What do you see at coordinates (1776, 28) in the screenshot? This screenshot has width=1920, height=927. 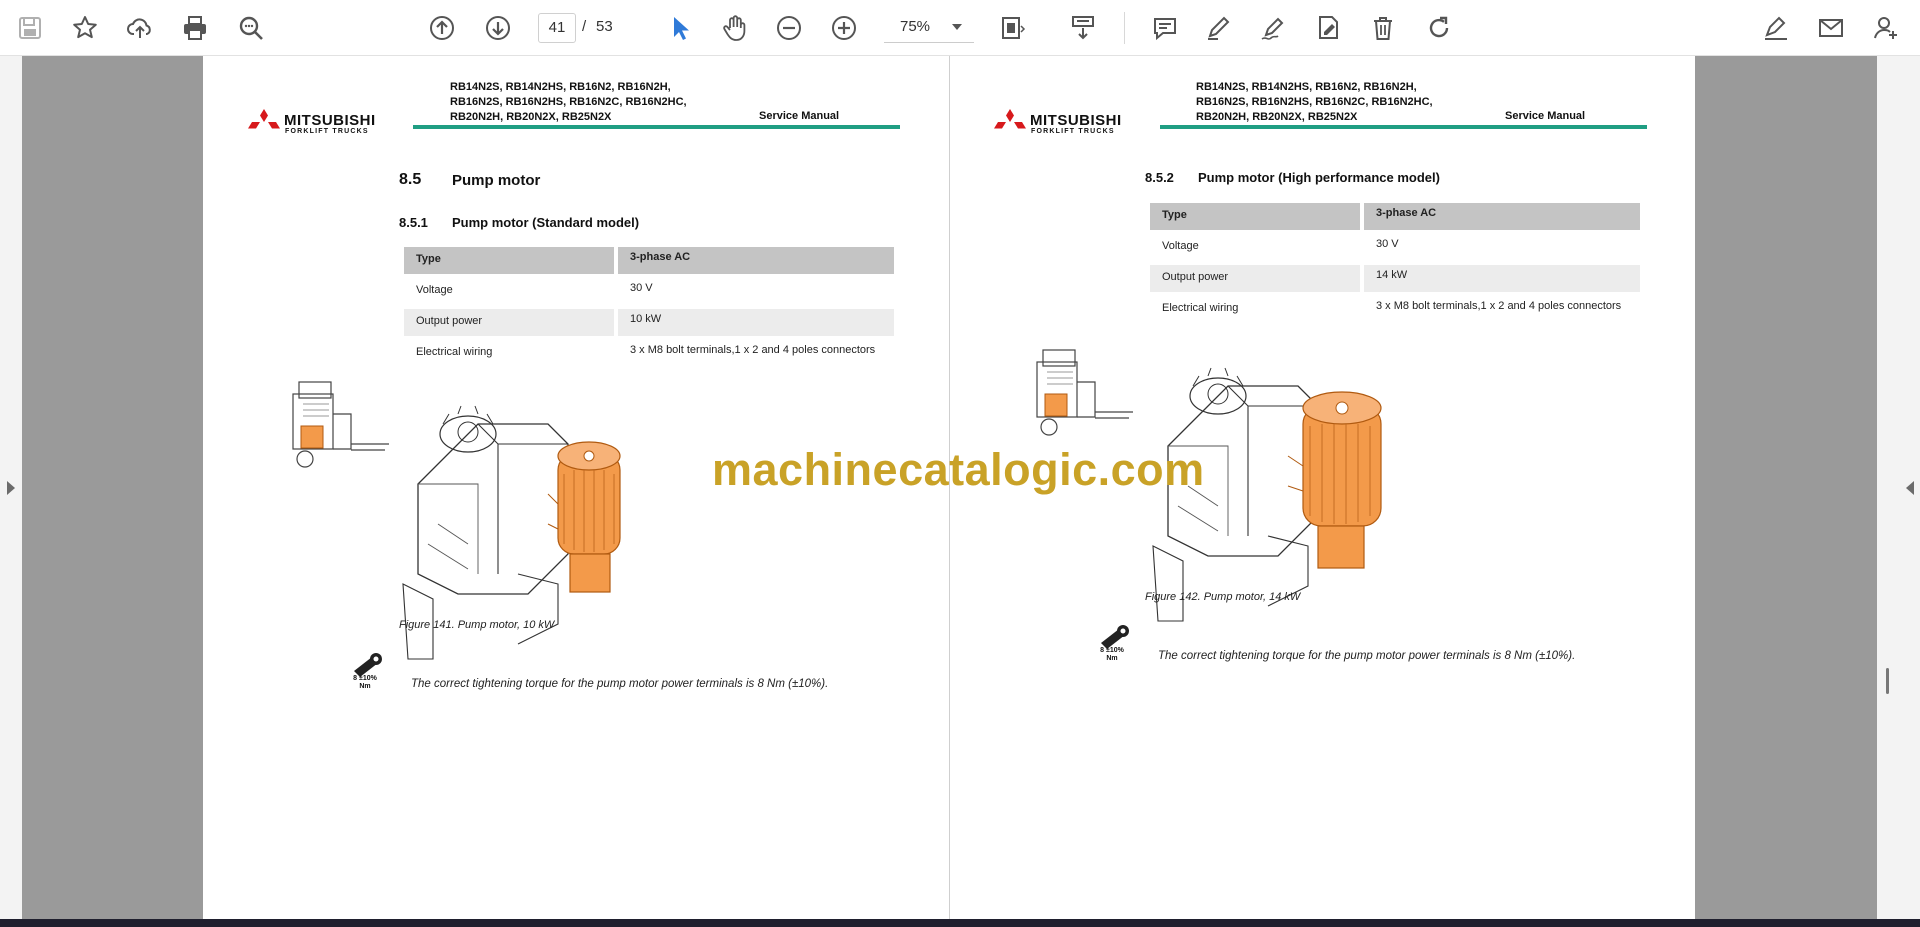 I see `fill-sign-icon` at bounding box center [1776, 28].